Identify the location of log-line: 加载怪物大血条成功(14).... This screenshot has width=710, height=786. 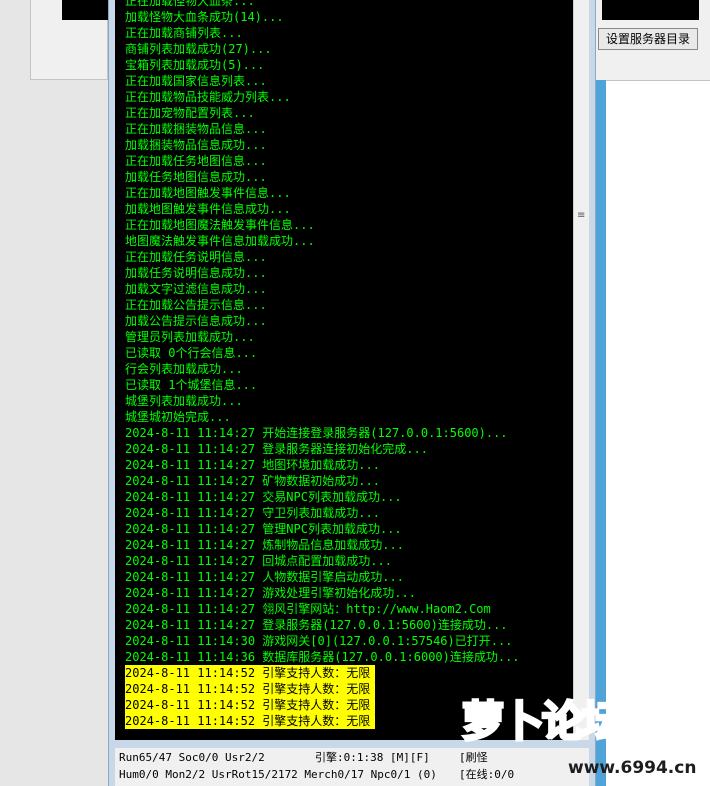
(204, 17).